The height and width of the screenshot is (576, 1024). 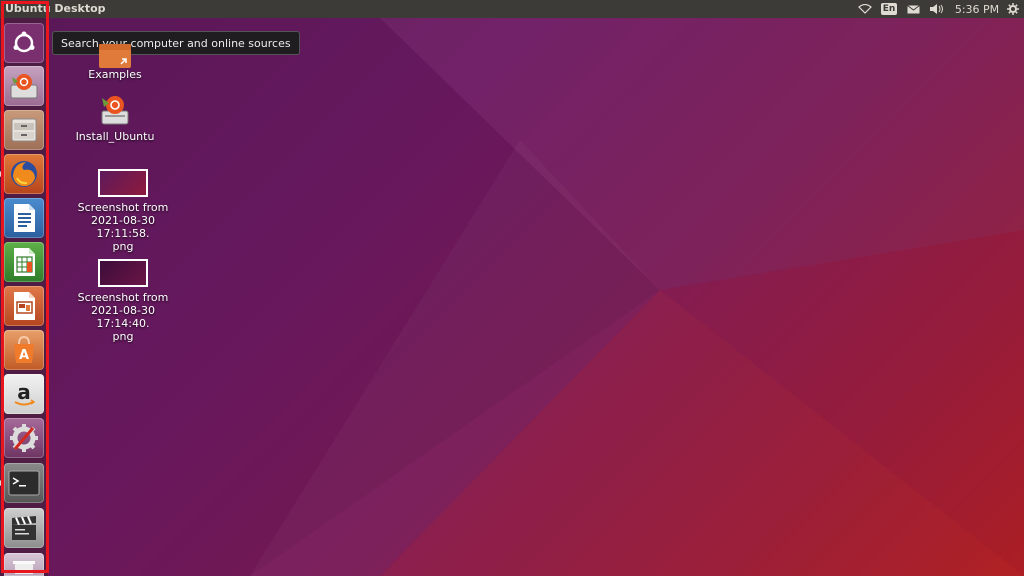 What do you see at coordinates (512, 9) in the screenshot?
I see `top-panel: Ubuntu Desktop En 5:36 PM` at bounding box center [512, 9].